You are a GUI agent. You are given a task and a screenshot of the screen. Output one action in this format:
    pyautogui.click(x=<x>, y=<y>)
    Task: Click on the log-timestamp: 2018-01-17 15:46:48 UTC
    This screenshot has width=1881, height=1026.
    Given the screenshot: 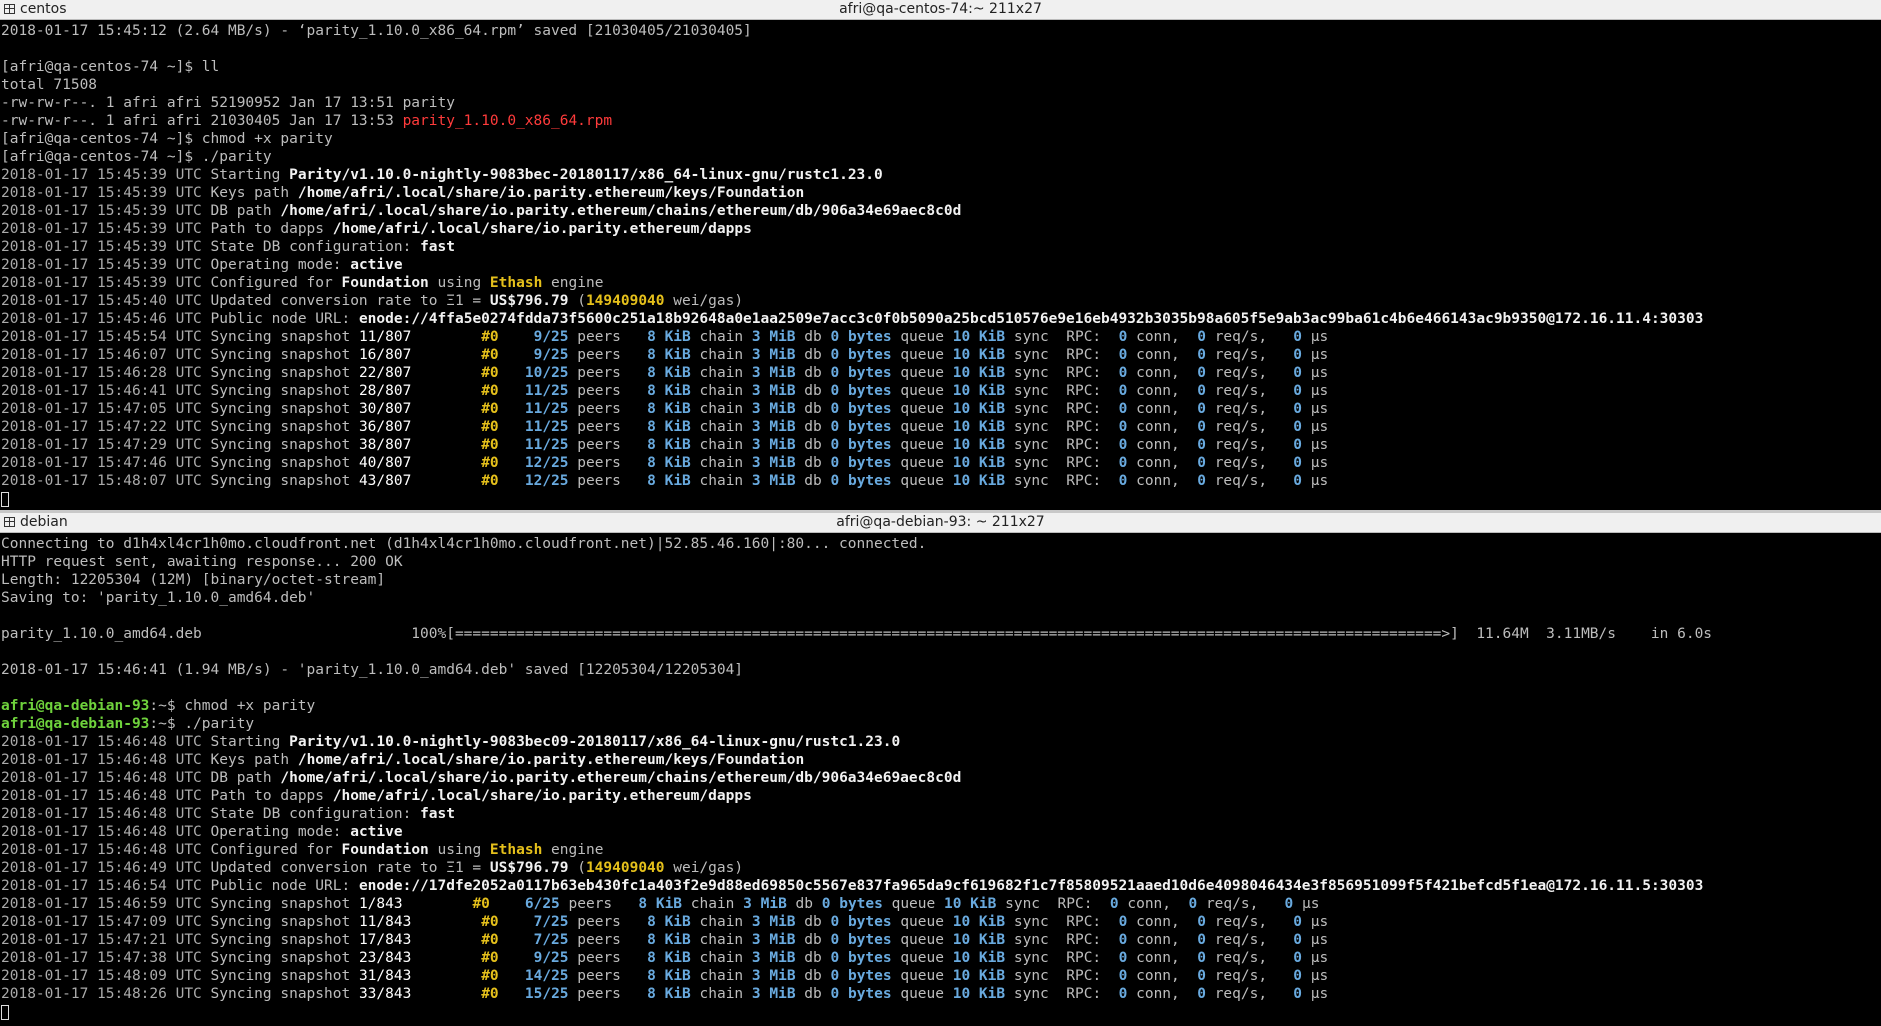 What is the action you would take?
    pyautogui.click(x=101, y=796)
    